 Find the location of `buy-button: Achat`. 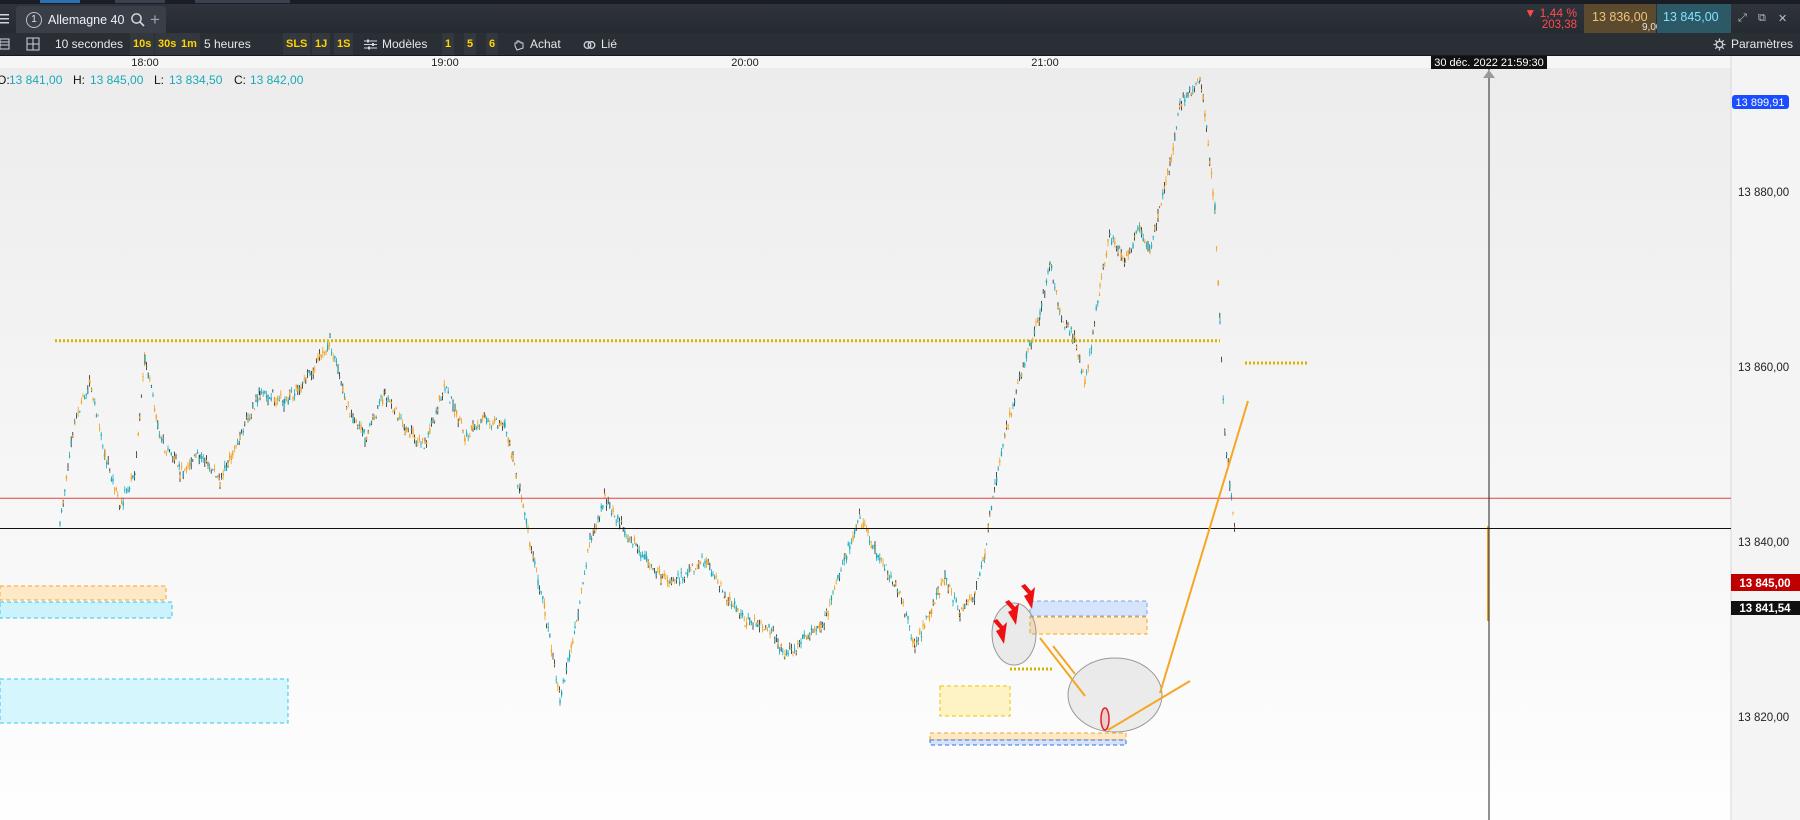

buy-button: Achat is located at coordinates (537, 44).